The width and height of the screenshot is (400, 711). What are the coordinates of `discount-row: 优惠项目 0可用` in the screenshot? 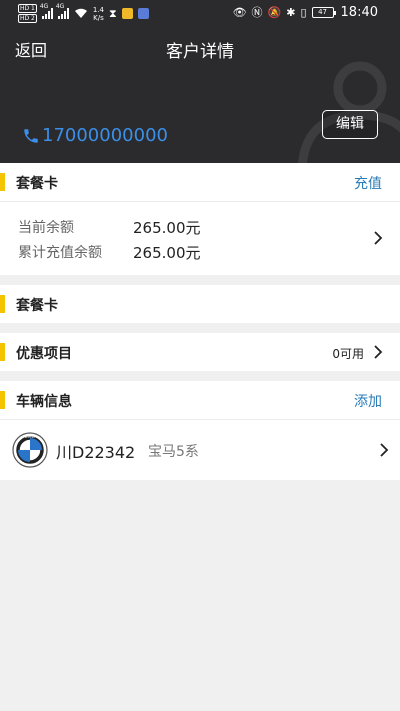 It's located at (200, 352).